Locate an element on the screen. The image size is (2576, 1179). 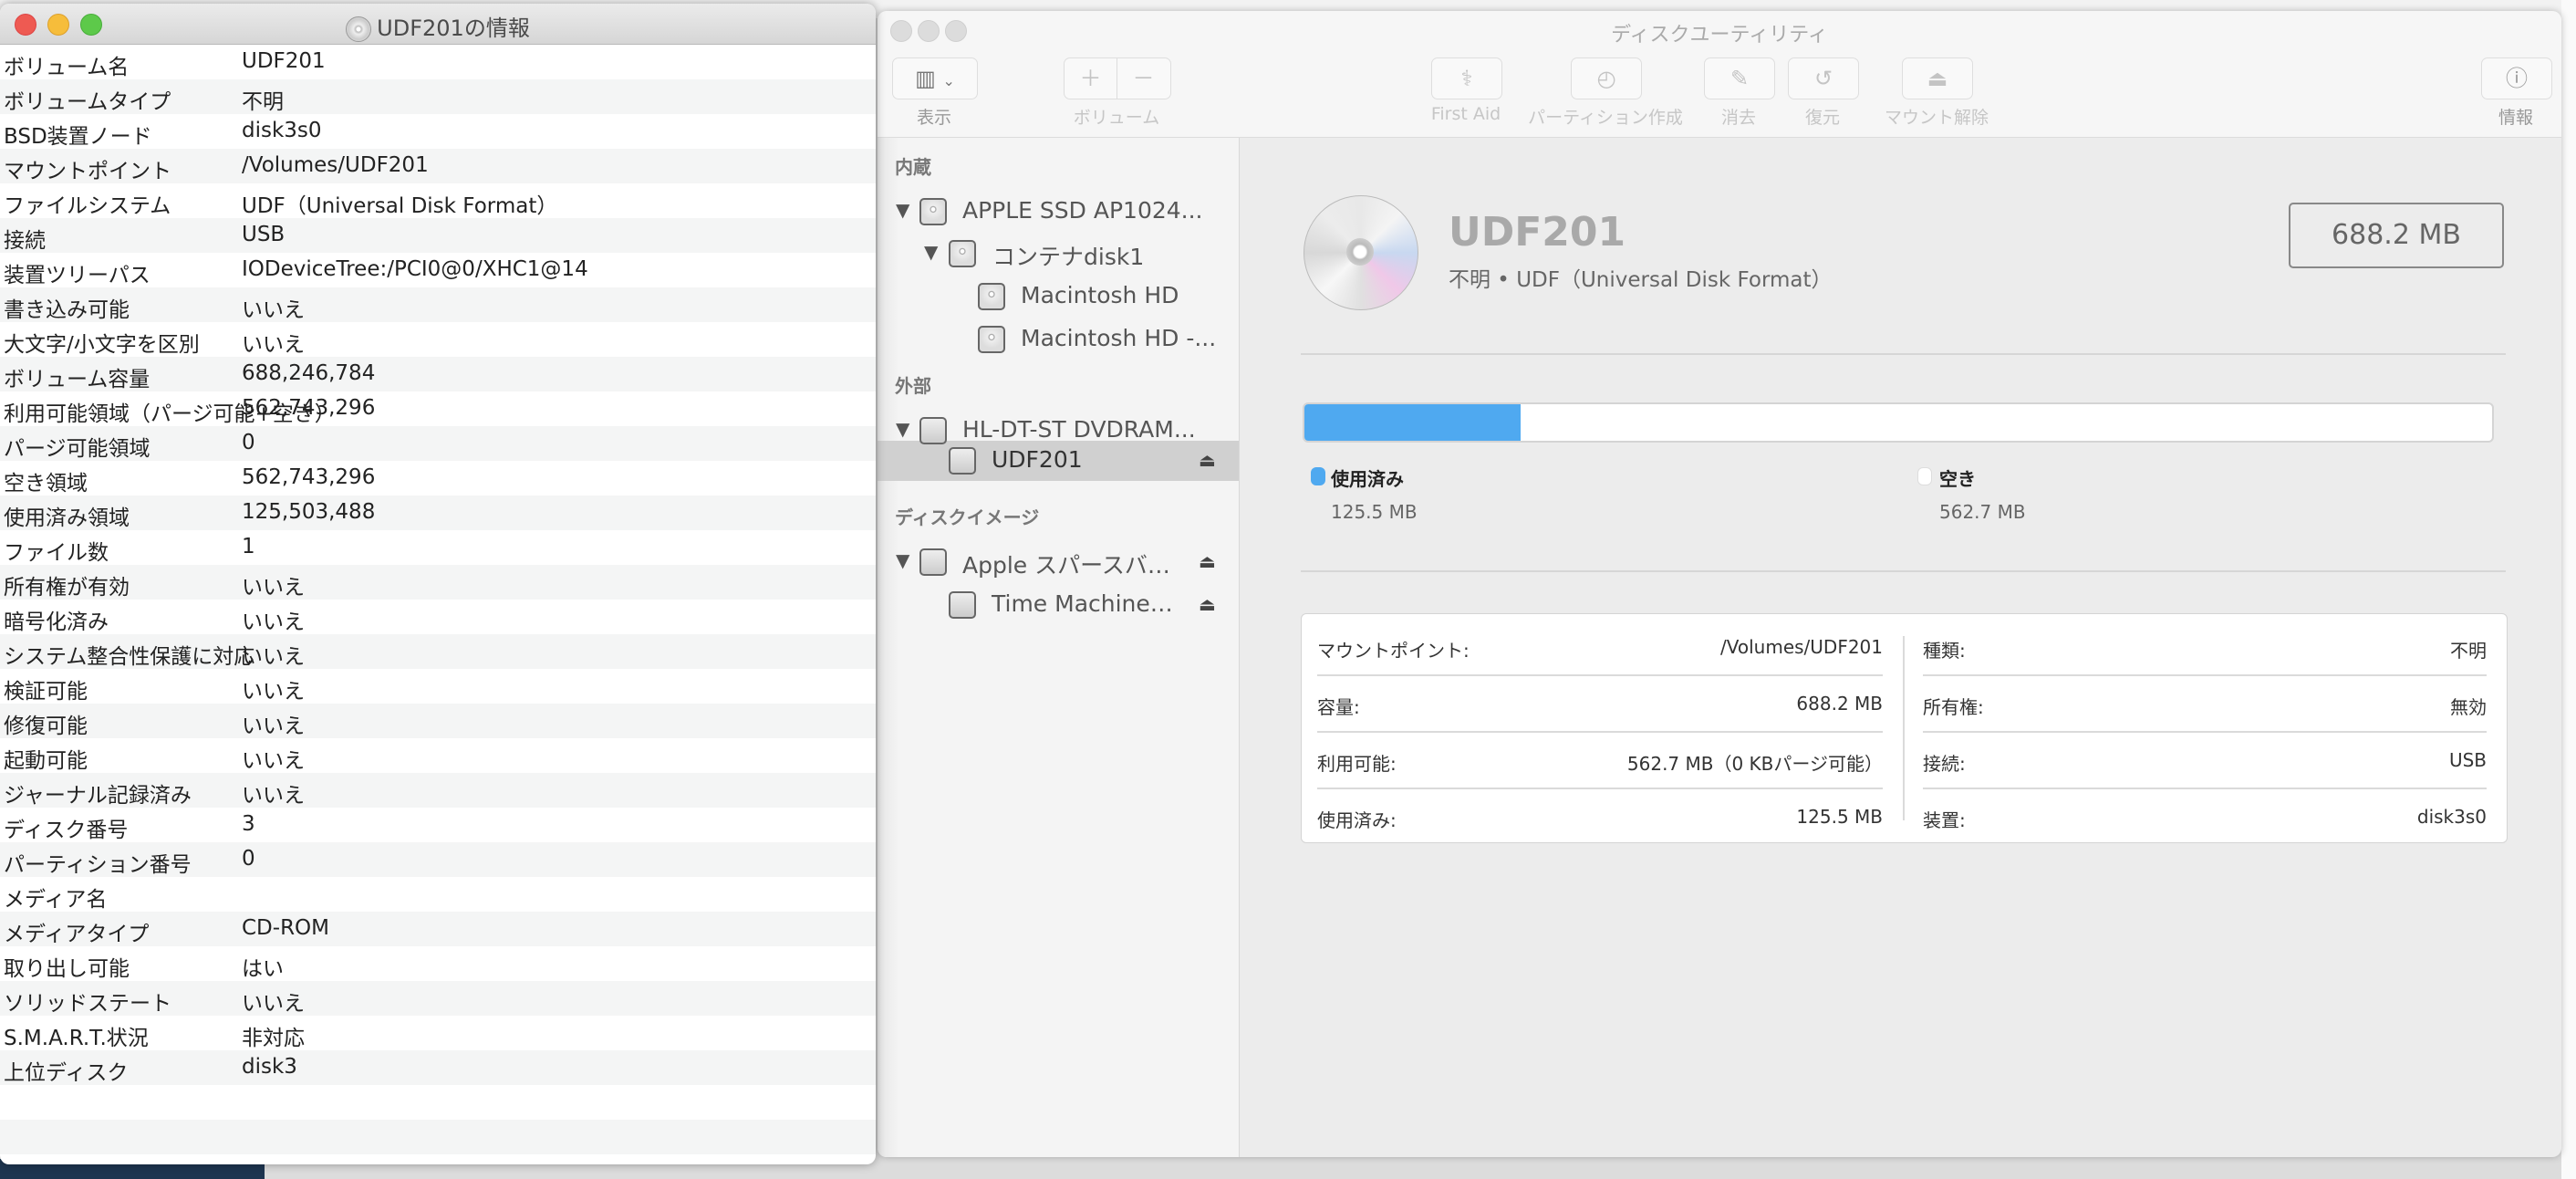
unmount-button: ⏏ is located at coordinates (1938, 78).